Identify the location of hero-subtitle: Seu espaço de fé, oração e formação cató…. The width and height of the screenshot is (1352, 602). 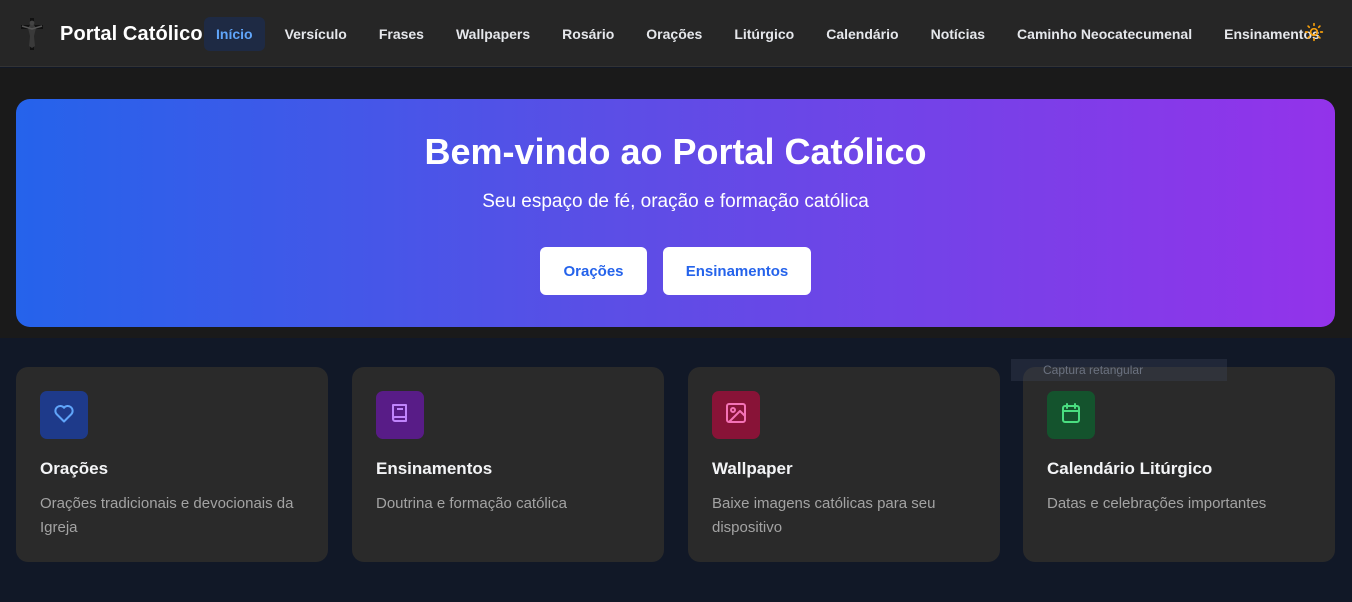
(675, 201).